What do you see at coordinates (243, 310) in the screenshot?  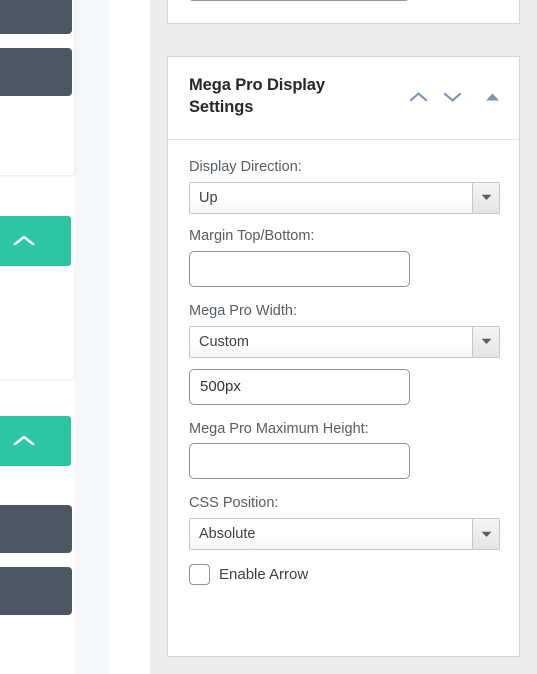 I see `field-label: Mega Pro Width:` at bounding box center [243, 310].